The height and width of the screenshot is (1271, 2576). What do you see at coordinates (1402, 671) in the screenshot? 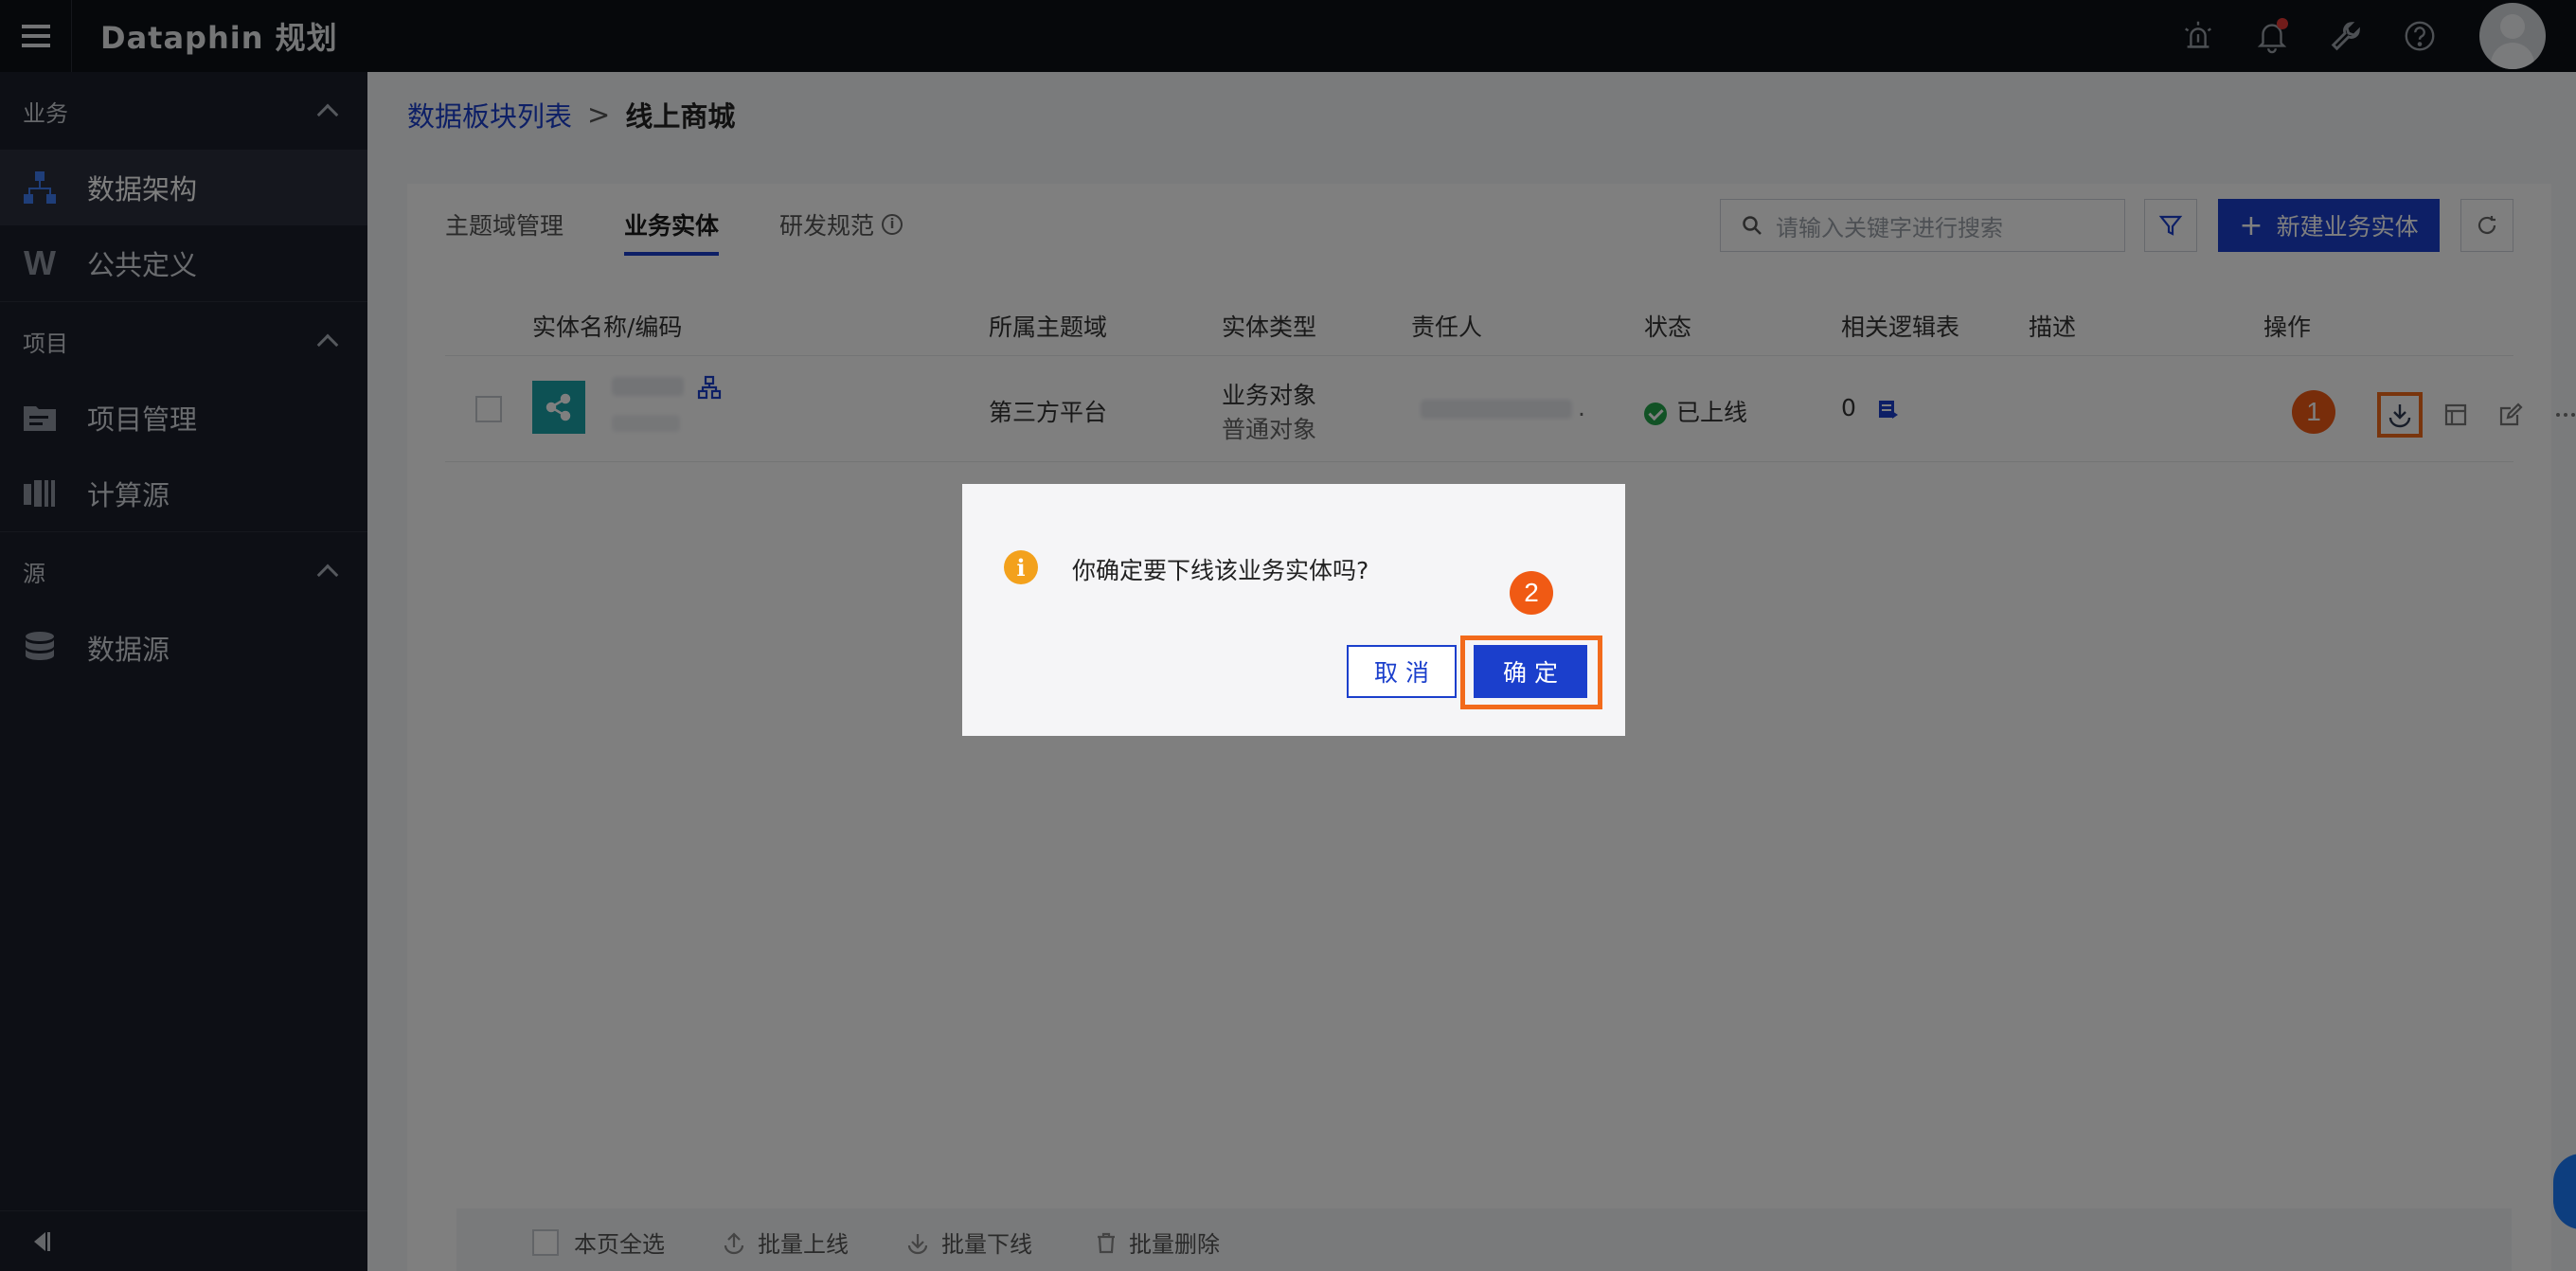
I see `cancel-button: 取 消` at bounding box center [1402, 671].